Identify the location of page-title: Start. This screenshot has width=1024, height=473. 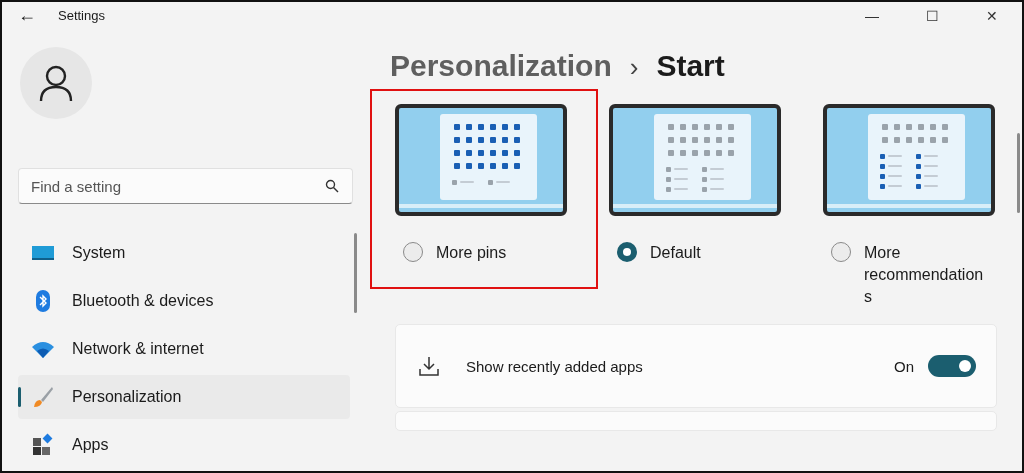
(690, 66).